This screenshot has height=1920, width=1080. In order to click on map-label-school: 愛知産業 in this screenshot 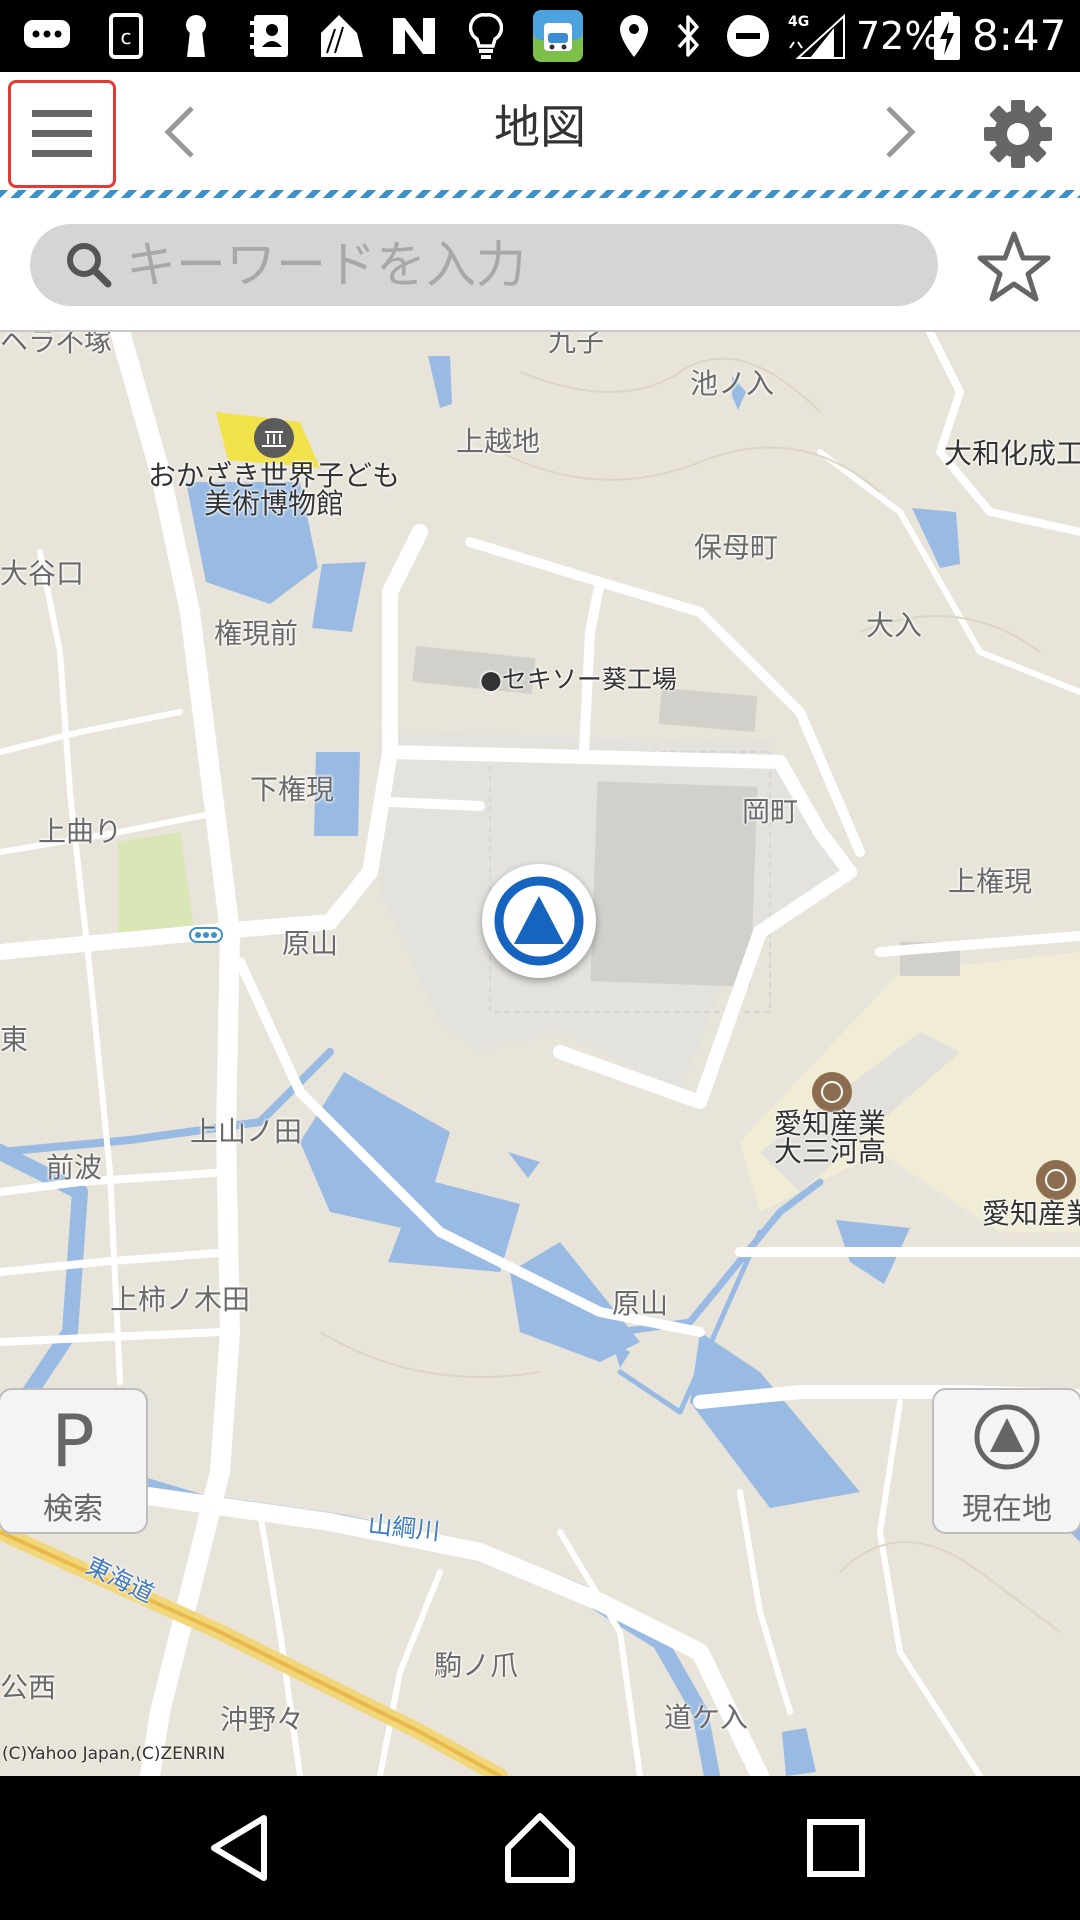, I will do `click(1031, 1213)`.